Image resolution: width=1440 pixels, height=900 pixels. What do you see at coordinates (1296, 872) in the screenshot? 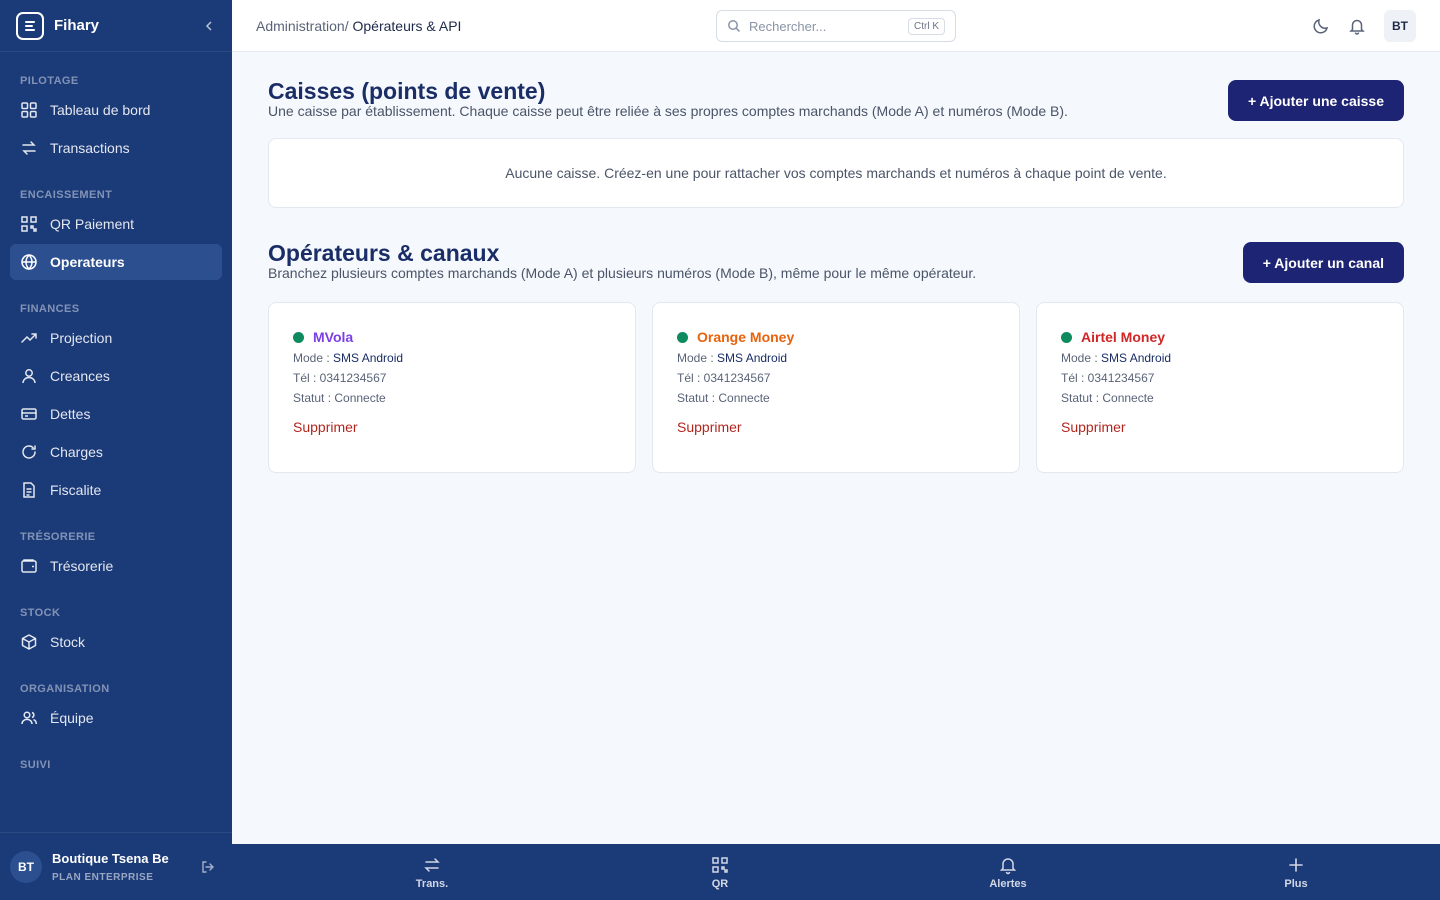
I see `bottom-nav-plus: Plus` at bounding box center [1296, 872].